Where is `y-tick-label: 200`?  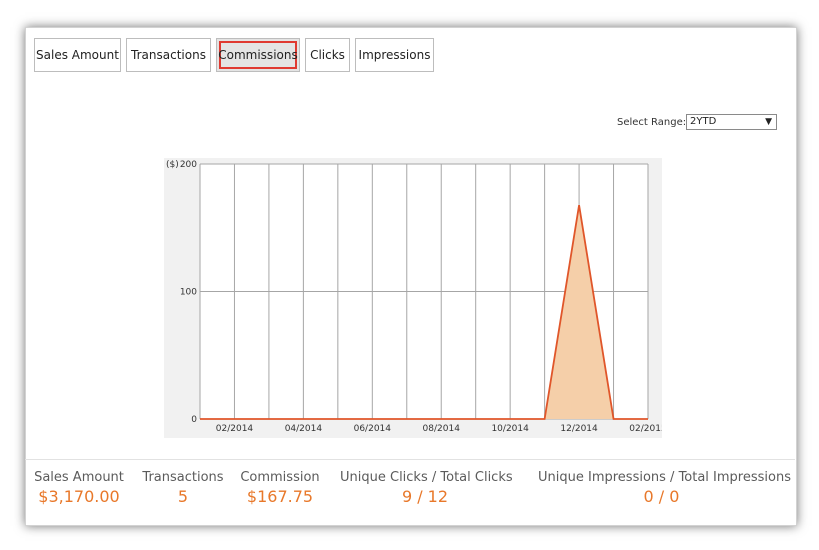
y-tick-label: 200 is located at coordinates (188, 165).